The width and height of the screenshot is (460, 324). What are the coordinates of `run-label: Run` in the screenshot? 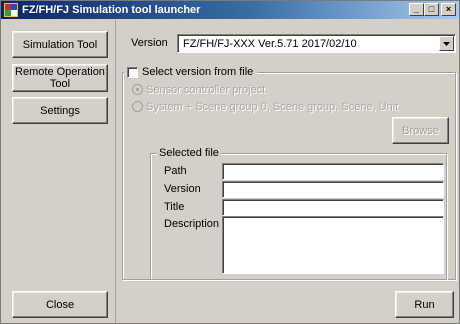 It's located at (424, 304).